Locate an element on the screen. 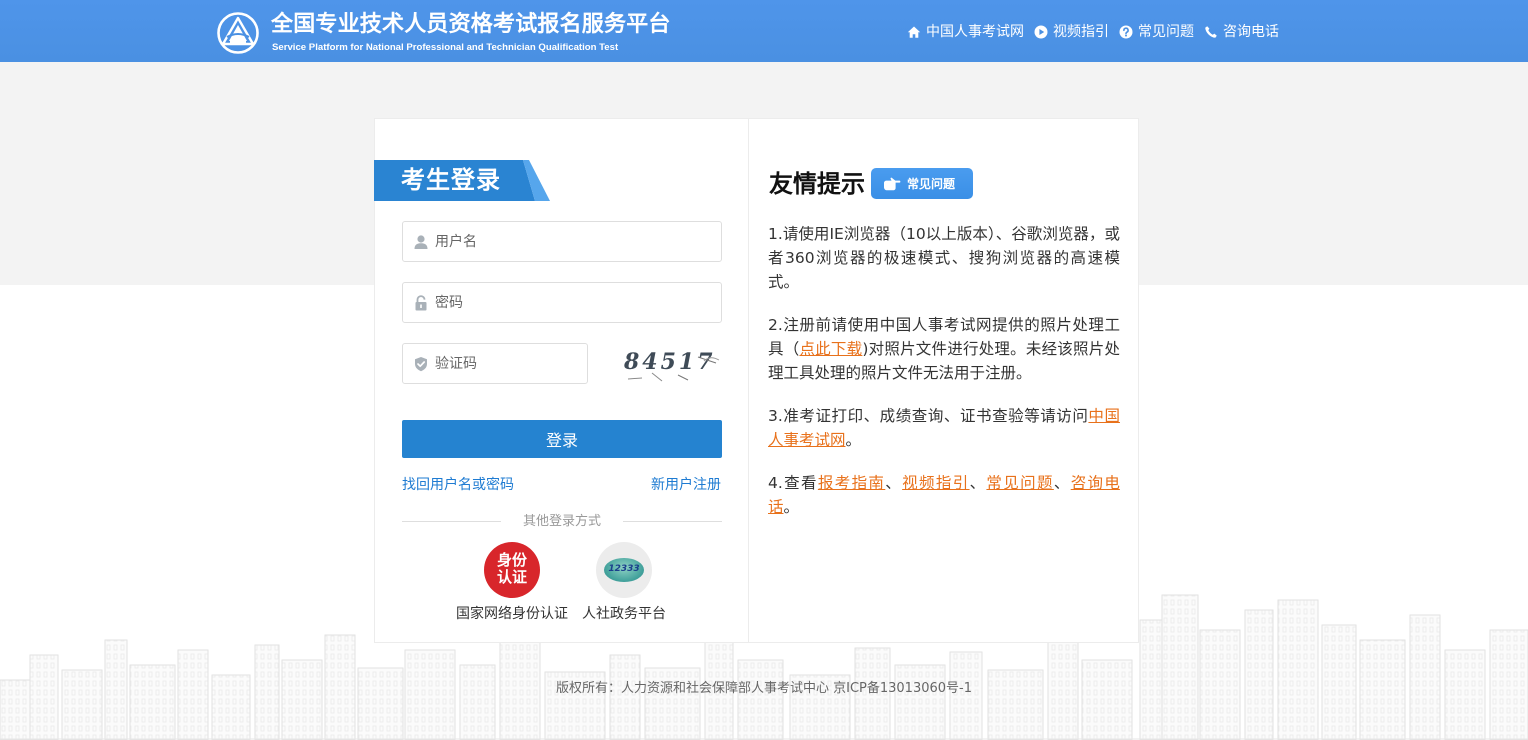  site-title: 全国专业技术人员资格考试报名服务平台 is located at coordinates (471, 24).